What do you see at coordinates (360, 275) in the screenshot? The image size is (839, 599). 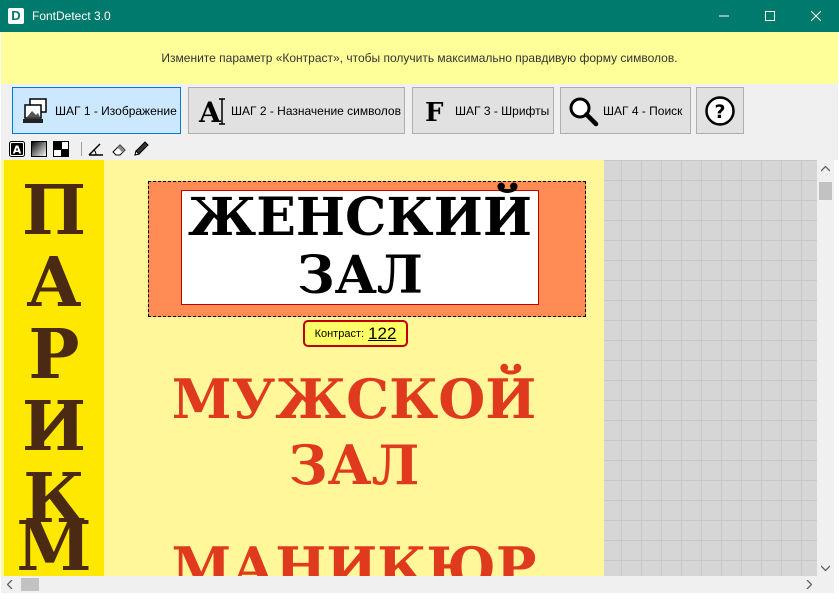 I see `selected-text-line: ЗАЛ` at bounding box center [360, 275].